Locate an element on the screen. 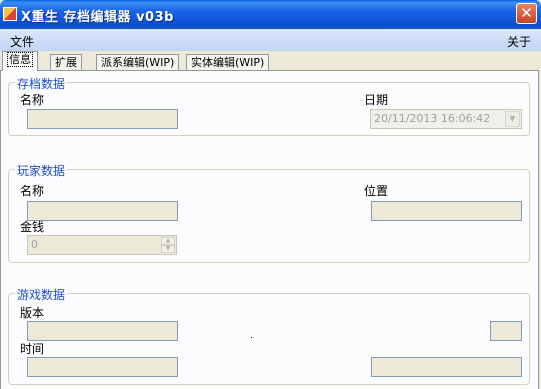 This screenshot has height=389, width=541. player-position-label: 位置 is located at coordinates (376, 191).